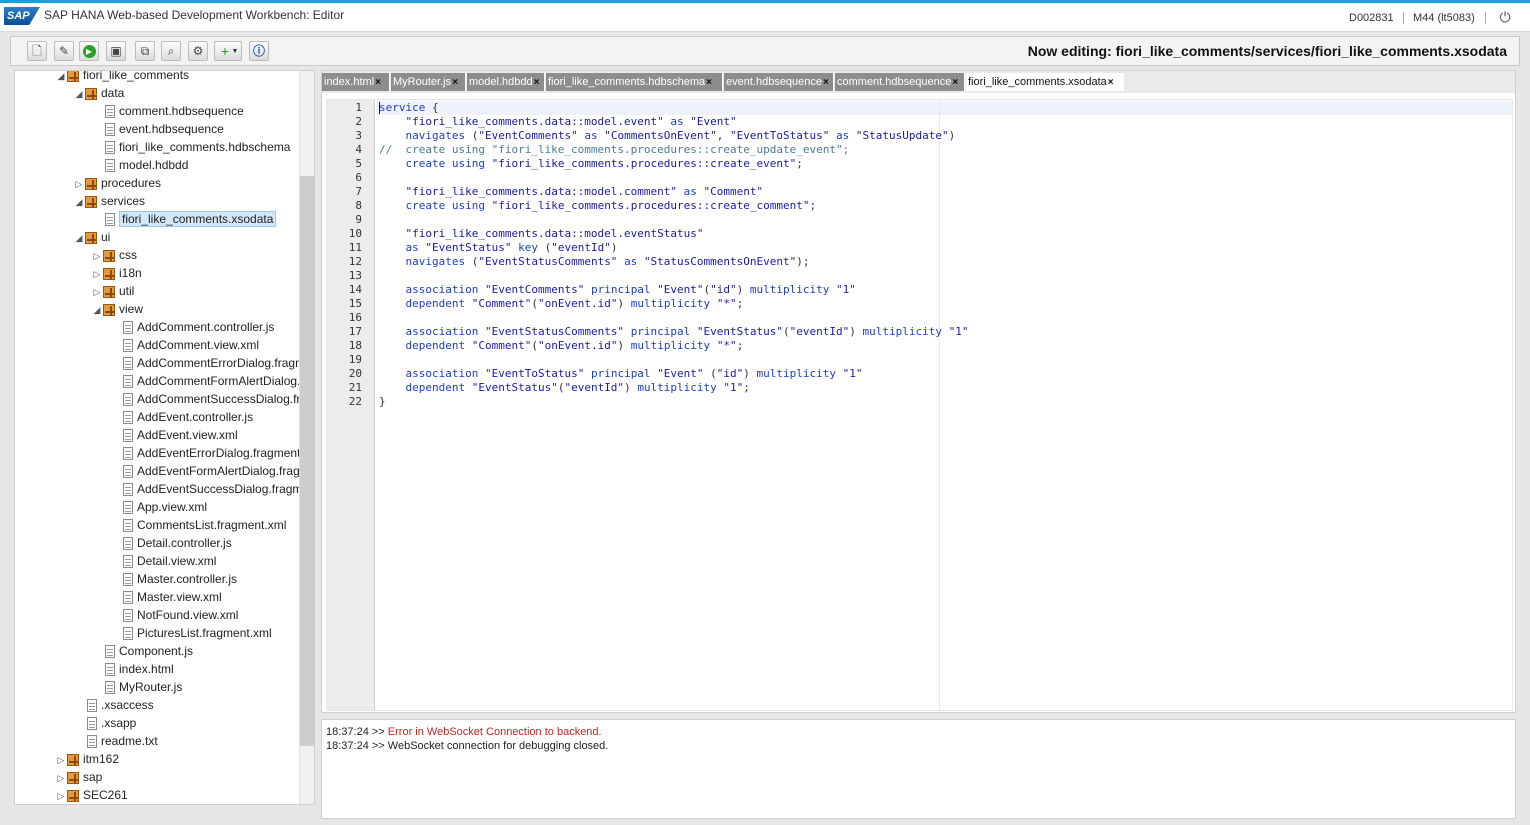 This screenshot has width=1530, height=825. Describe the element at coordinates (142, 651) in the screenshot. I see `tree-file: Component.js` at that location.